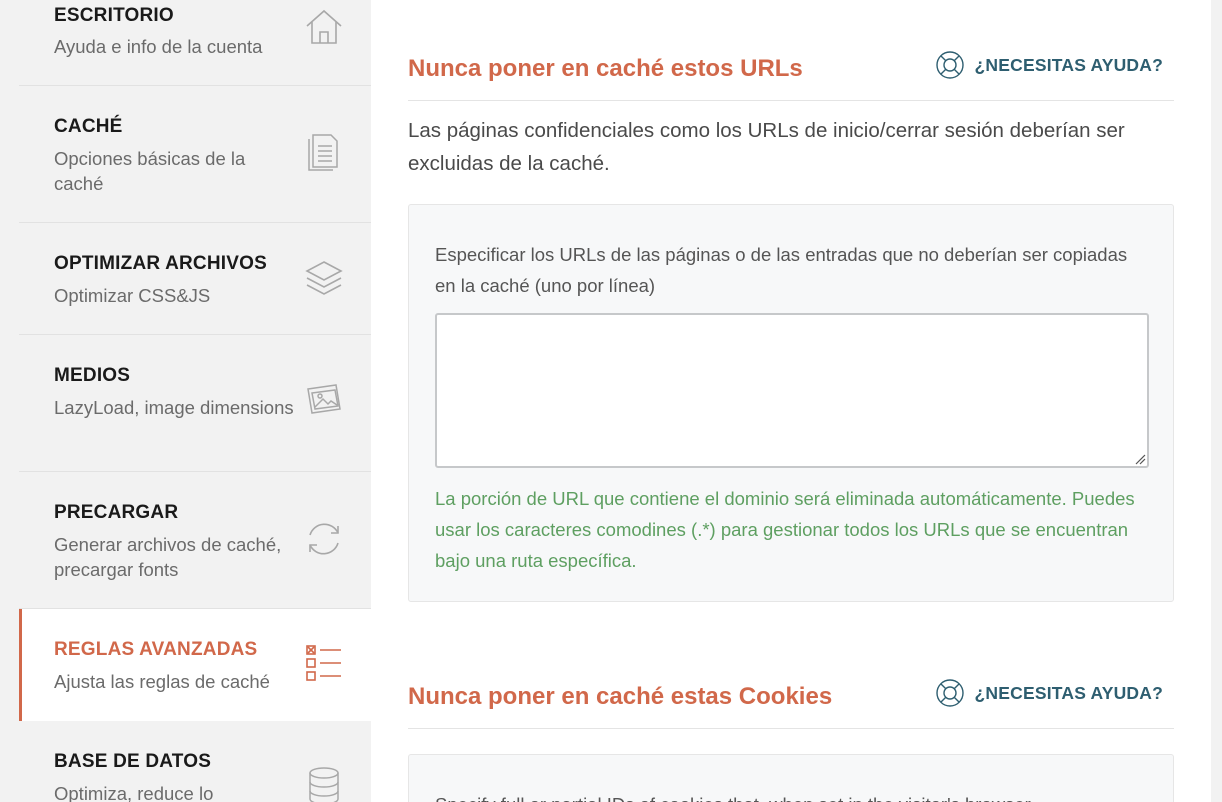  I want to click on sidebar-item-cache: CACHÉ Opciones básicas de la caché, so click(195, 154).